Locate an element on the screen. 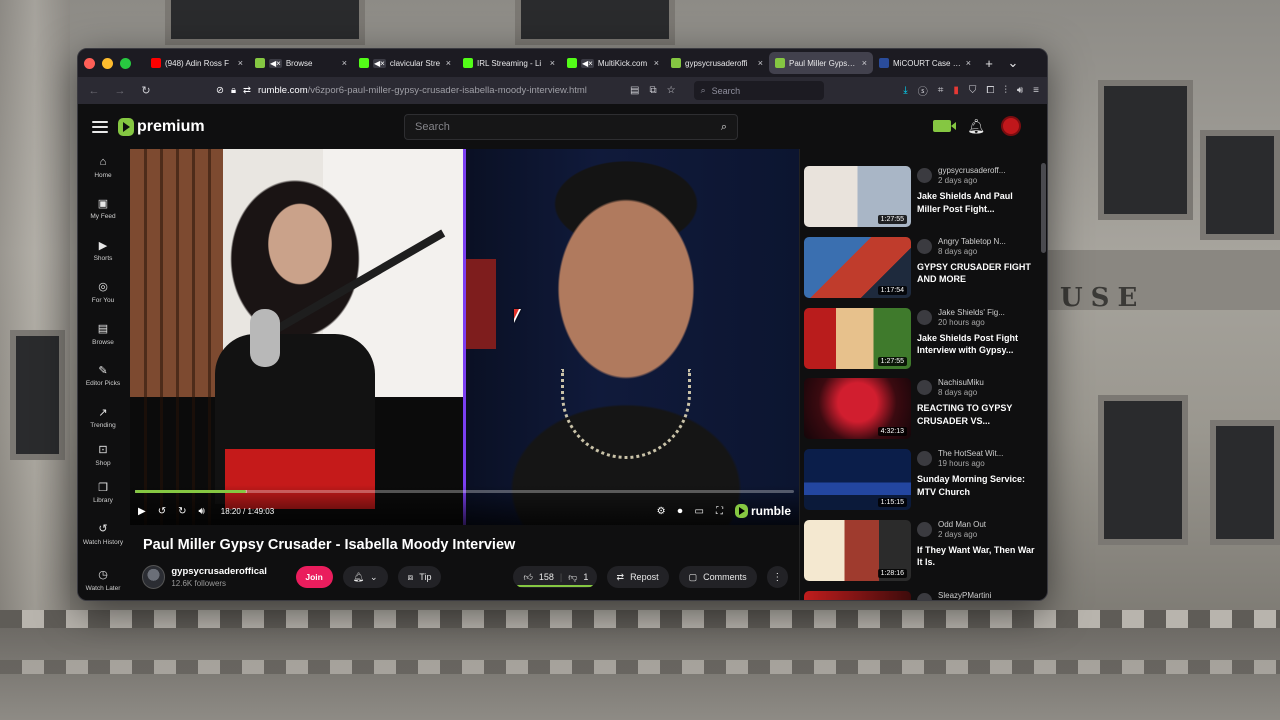 This screenshot has width=1280, height=720. browser-tab: Paul Miller Gypsy C × is located at coordinates (821, 63).